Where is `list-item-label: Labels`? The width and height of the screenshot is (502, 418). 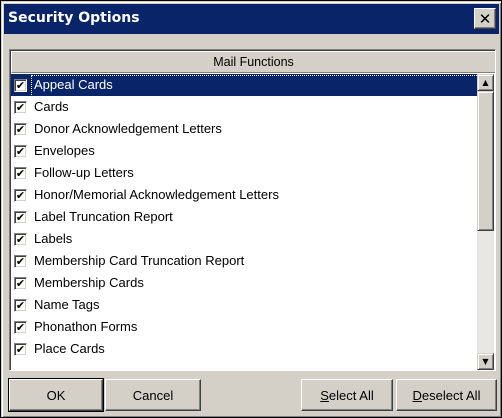
list-item-label: Labels is located at coordinates (53, 238).